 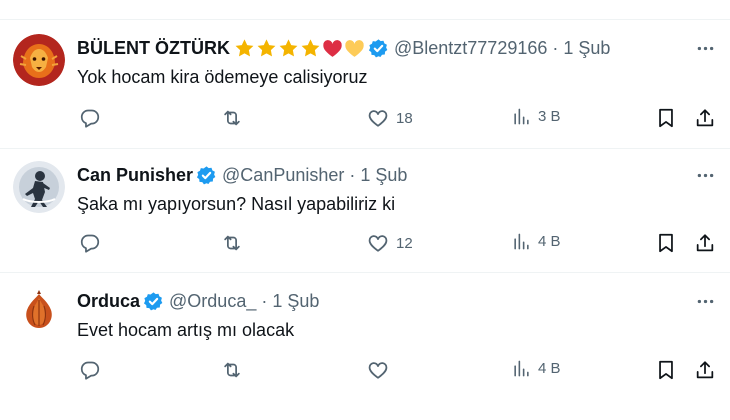 What do you see at coordinates (470, 48) in the screenshot?
I see `user-handle: @Blentzt77729166` at bounding box center [470, 48].